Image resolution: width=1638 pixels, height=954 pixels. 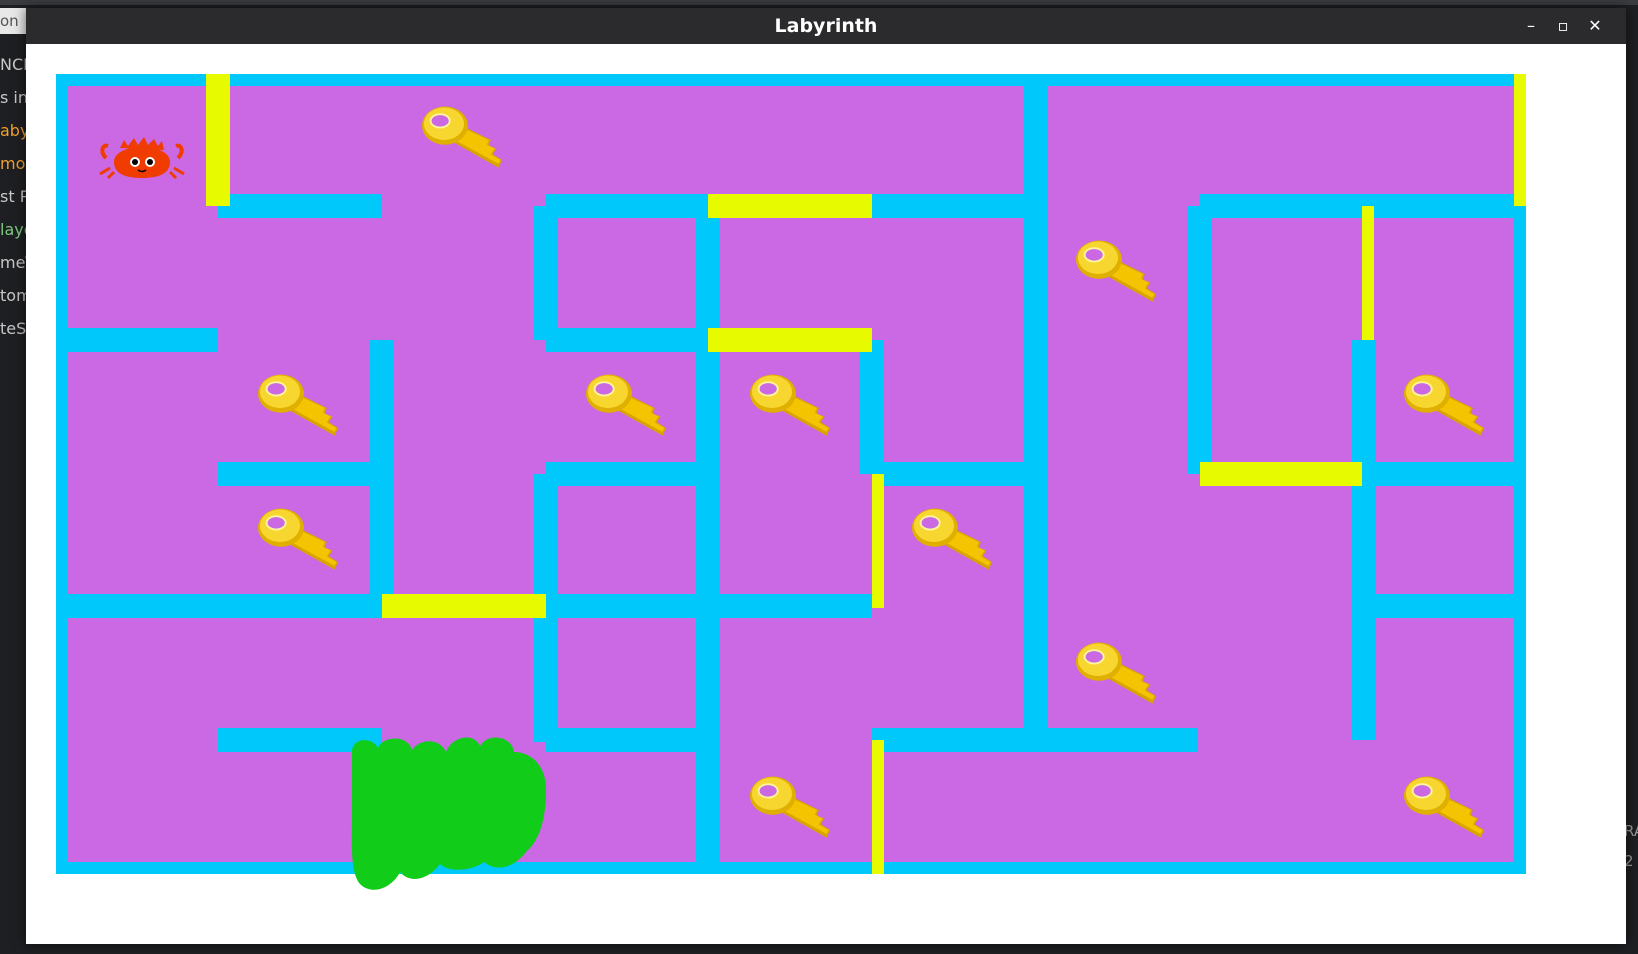 What do you see at coordinates (13, 295) in the screenshot?
I see `editor-line: tom` at bounding box center [13, 295].